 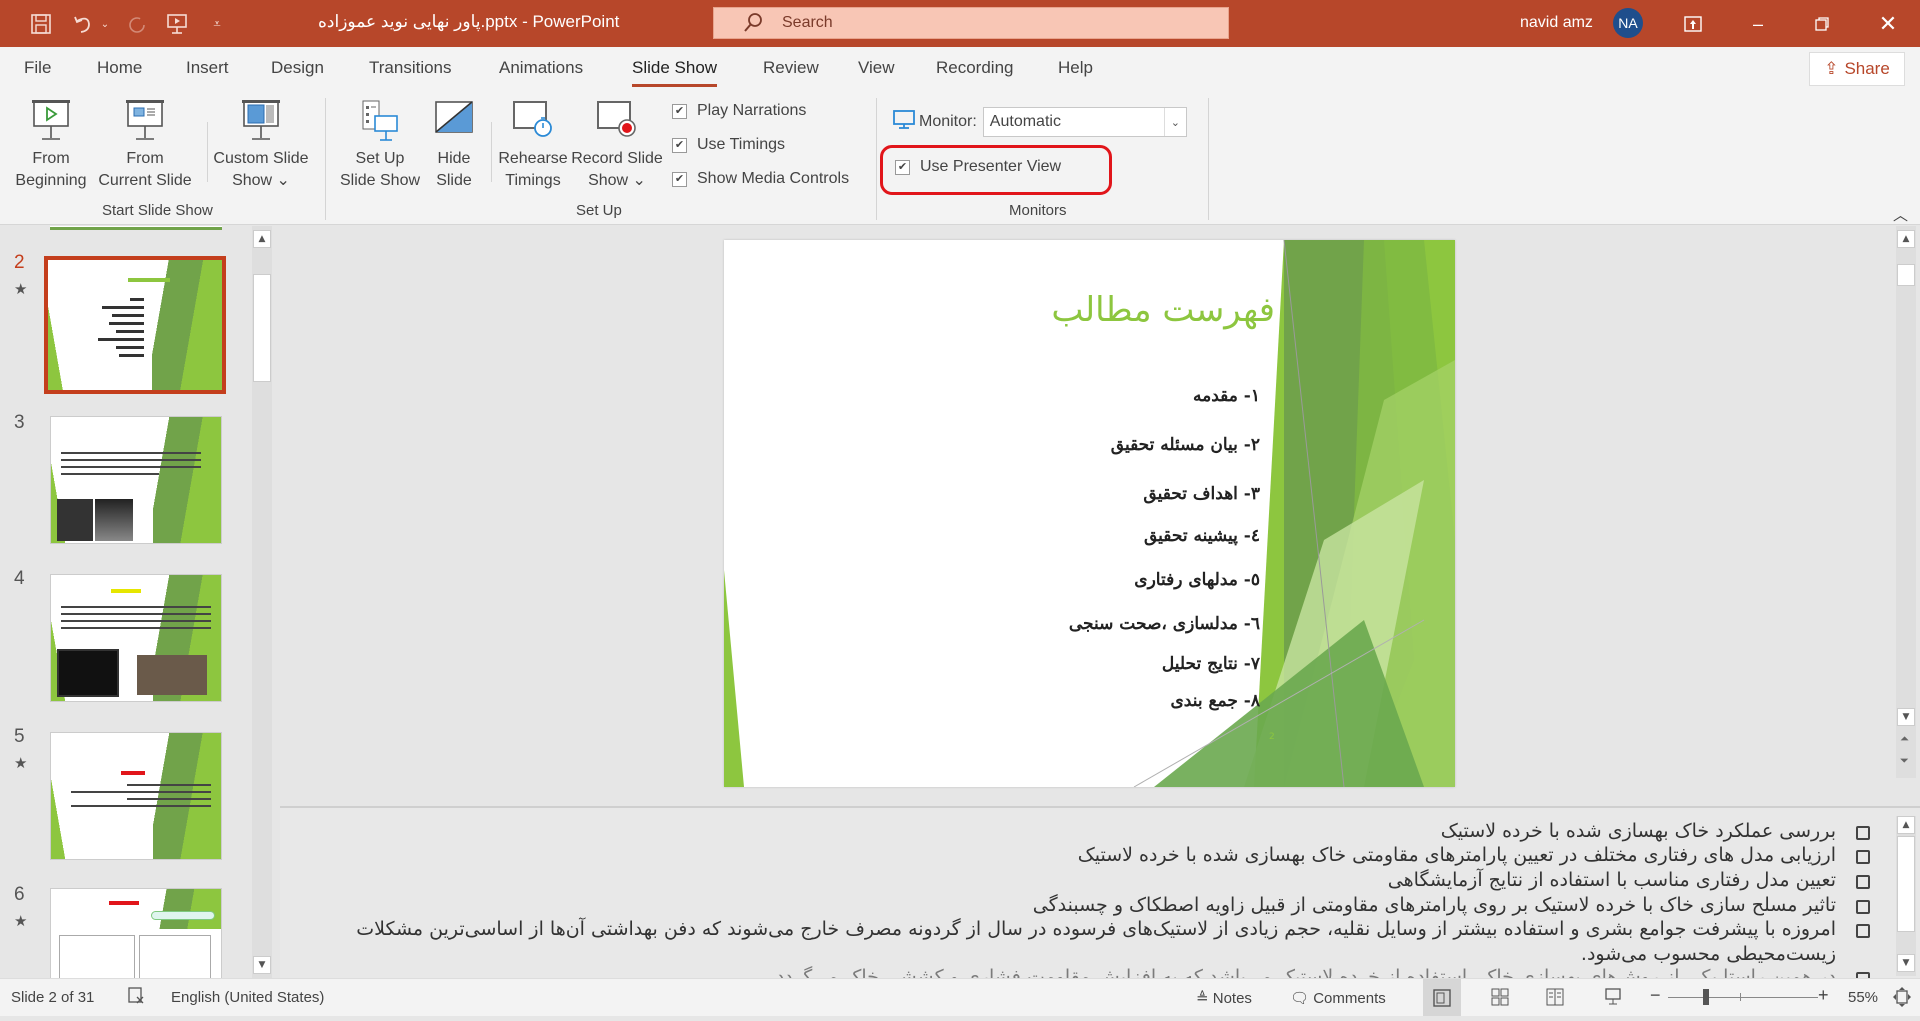 What do you see at coordinates (1210, 664) in the screenshot?
I see `toc-item: ۷- نتایج تحلیل` at bounding box center [1210, 664].